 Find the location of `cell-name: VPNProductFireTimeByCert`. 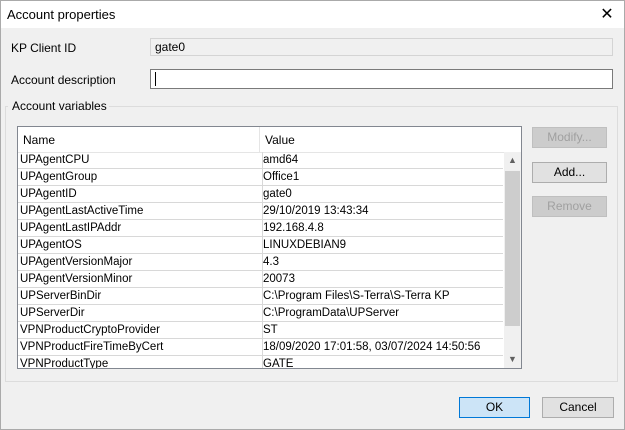

cell-name: VPNProductFireTimeByCert is located at coordinates (92, 347).